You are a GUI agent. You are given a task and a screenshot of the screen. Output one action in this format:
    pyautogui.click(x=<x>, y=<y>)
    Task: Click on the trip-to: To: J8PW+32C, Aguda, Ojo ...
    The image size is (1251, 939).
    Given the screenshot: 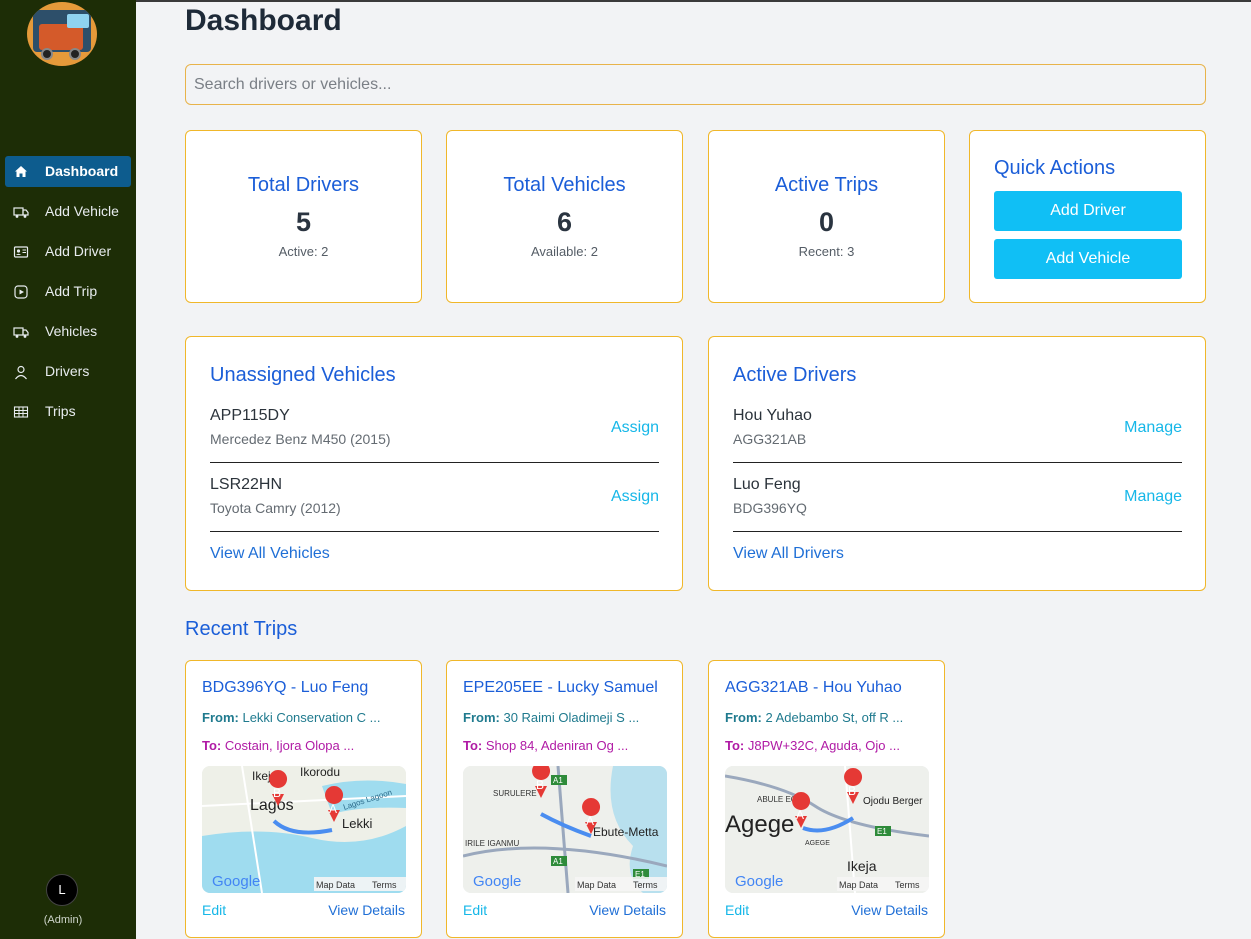 What is the action you would take?
    pyautogui.click(x=812, y=745)
    